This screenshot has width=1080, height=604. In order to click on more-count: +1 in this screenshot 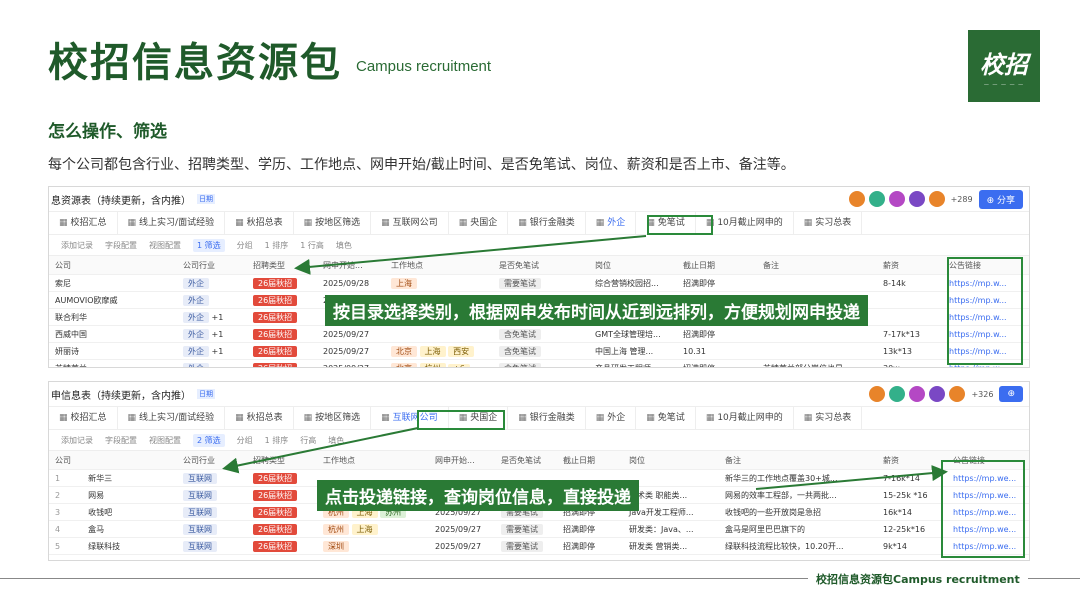, I will do `click(216, 351)`.